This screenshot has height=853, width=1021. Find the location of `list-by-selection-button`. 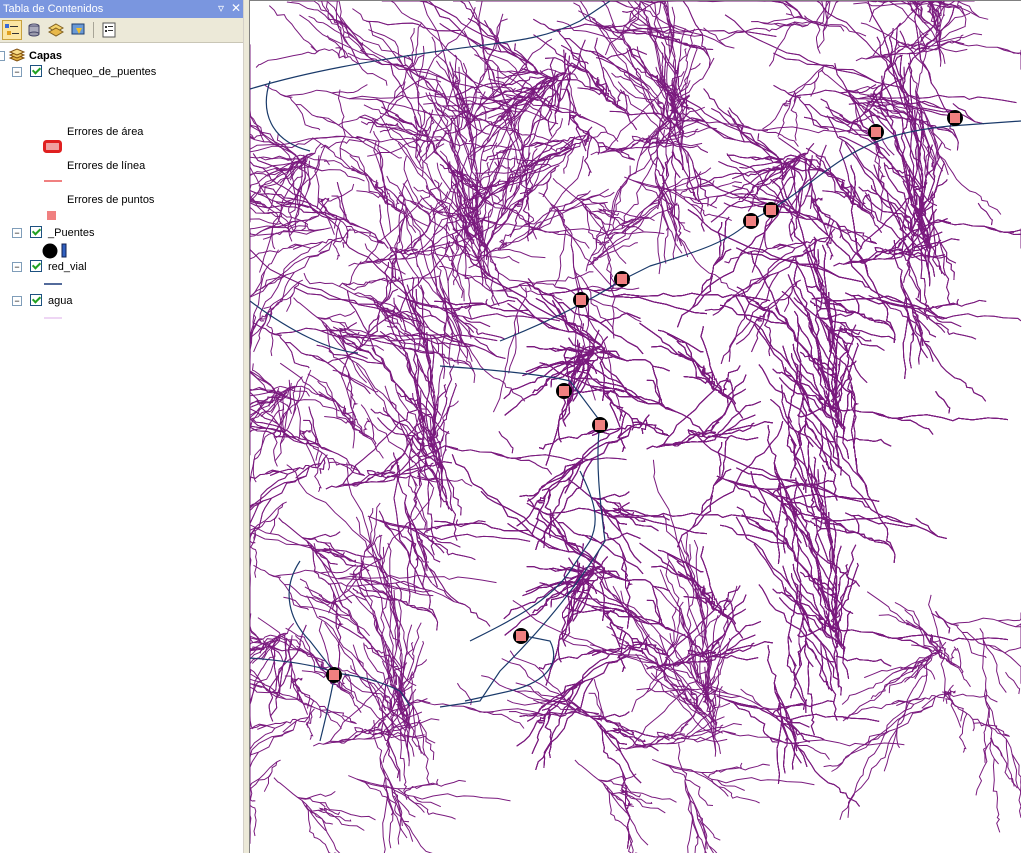

list-by-selection-button is located at coordinates (78, 30).